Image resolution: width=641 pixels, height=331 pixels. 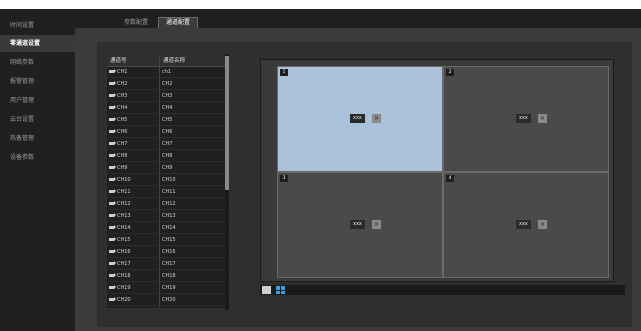 What do you see at coordinates (37, 62) in the screenshot?
I see `sidebar-item-network: 网络参数` at bounding box center [37, 62].